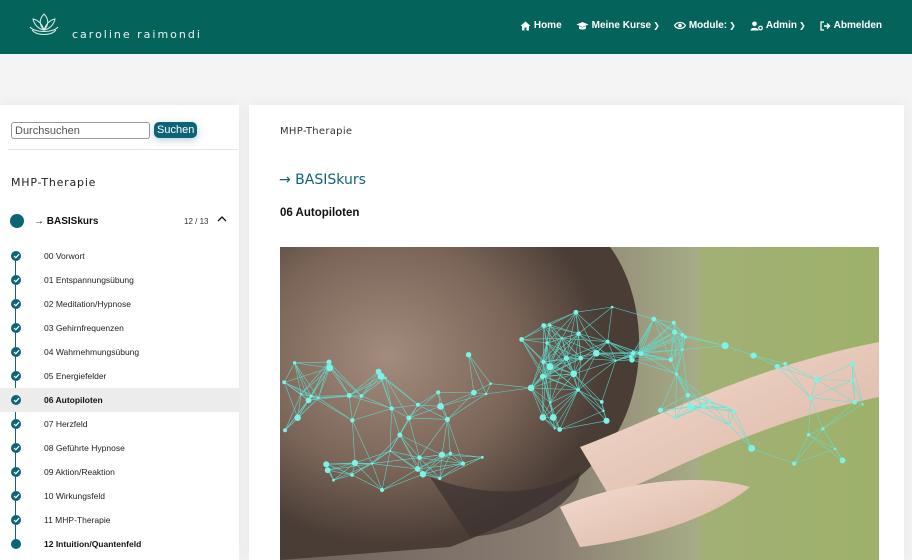  What do you see at coordinates (75, 376) in the screenshot?
I see `lesson-label: 05 Energiefelder` at bounding box center [75, 376].